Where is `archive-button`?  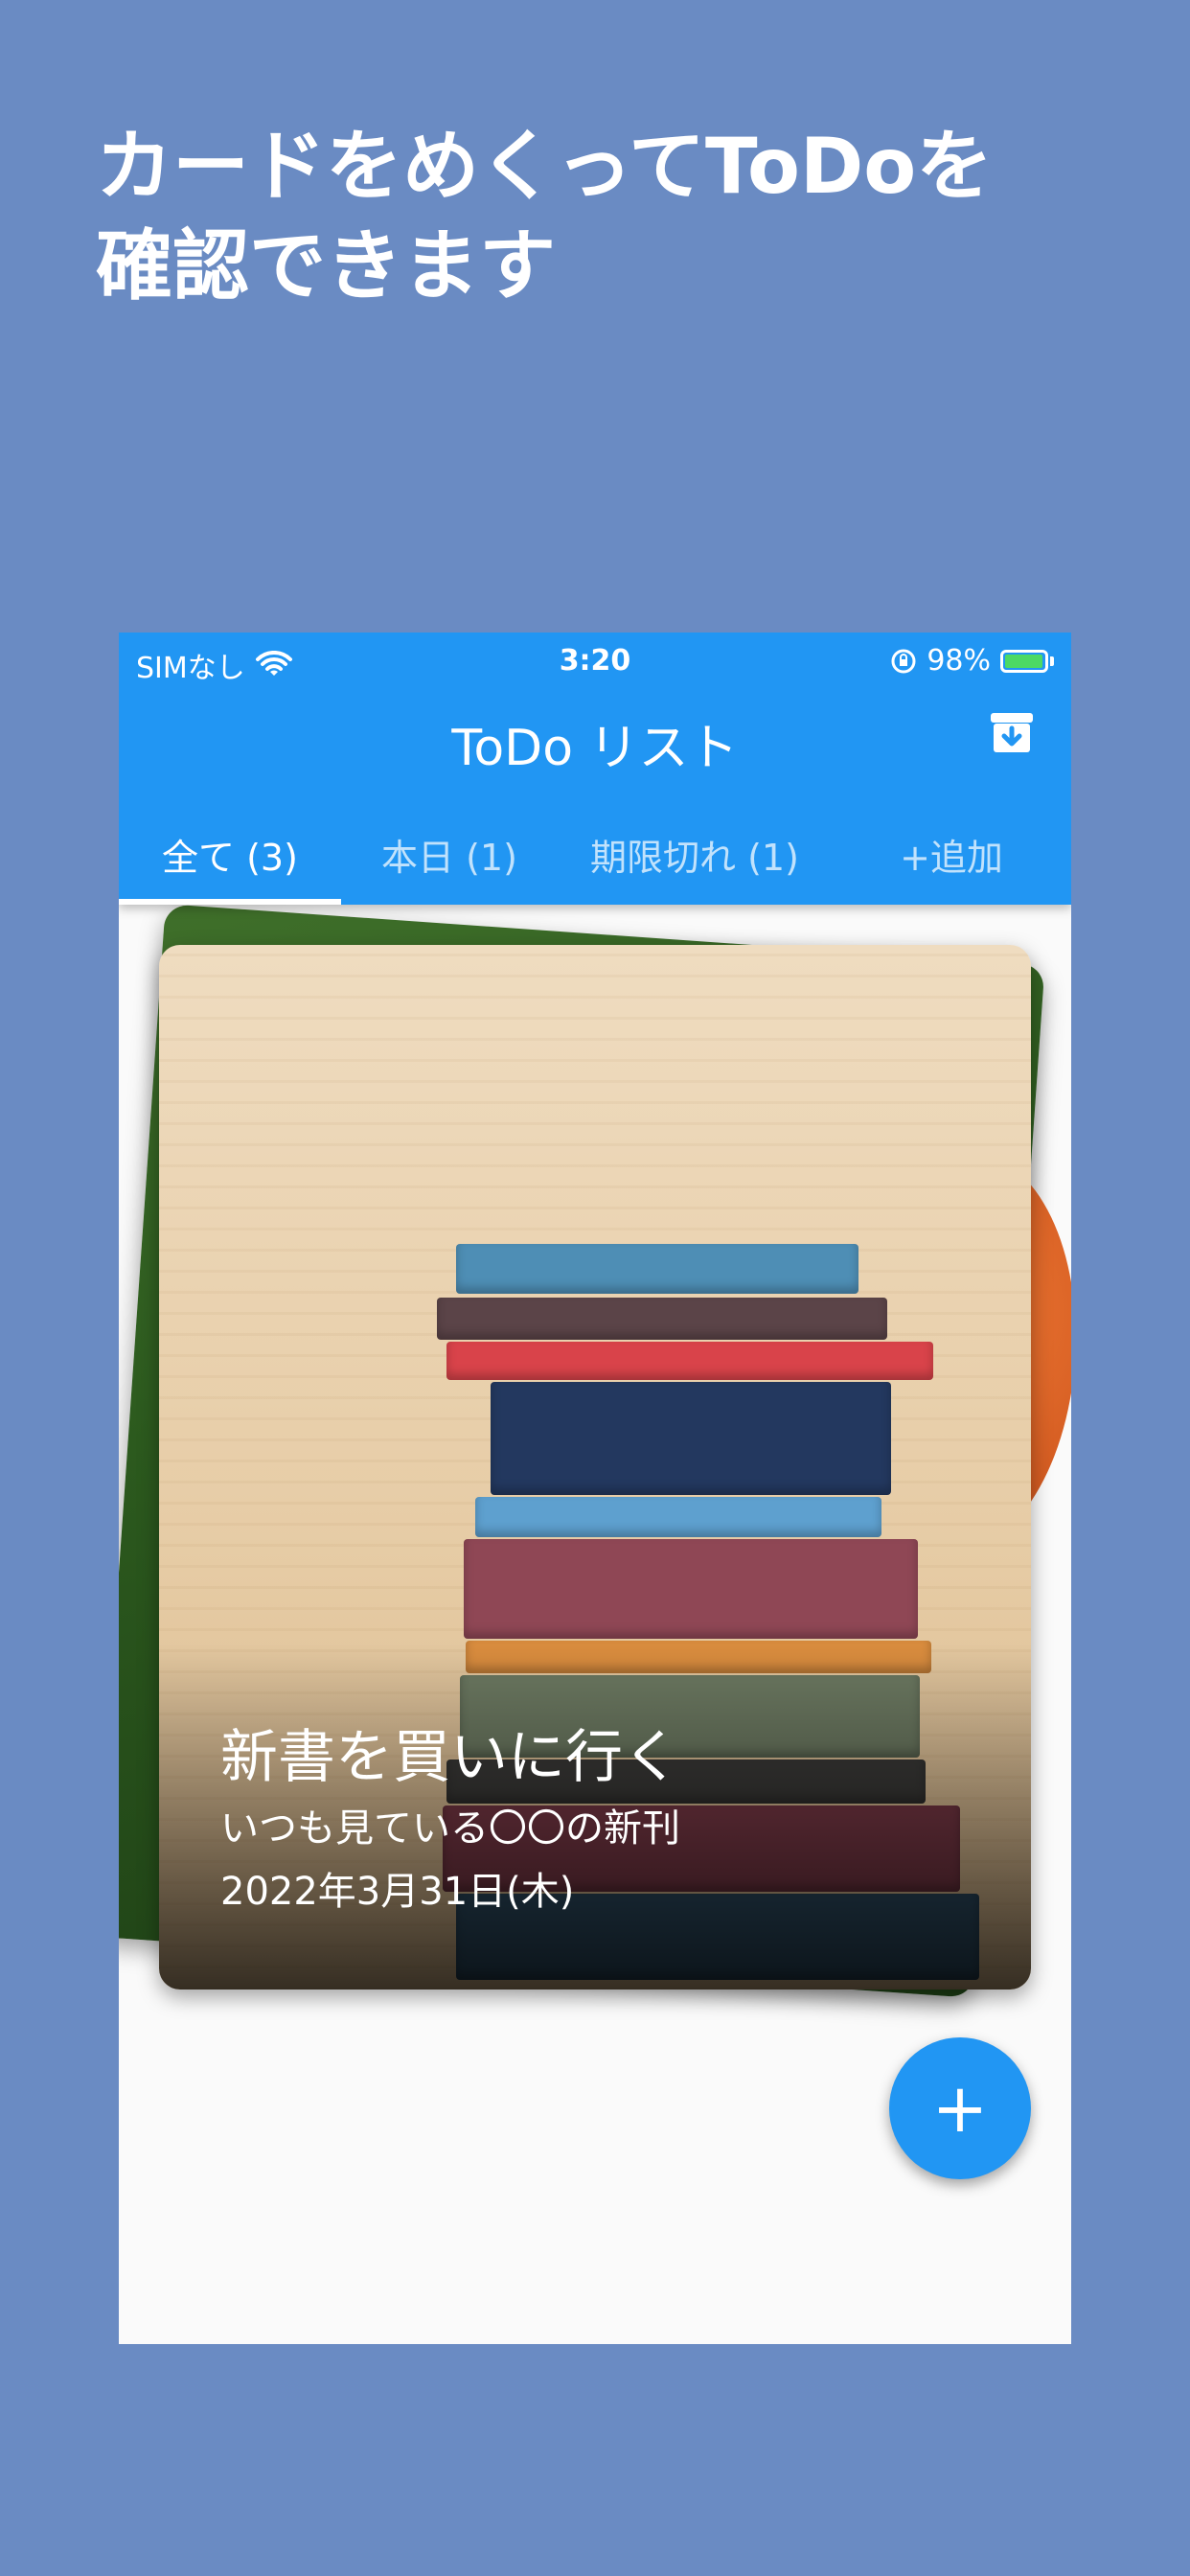
archive-button is located at coordinates (1012, 732).